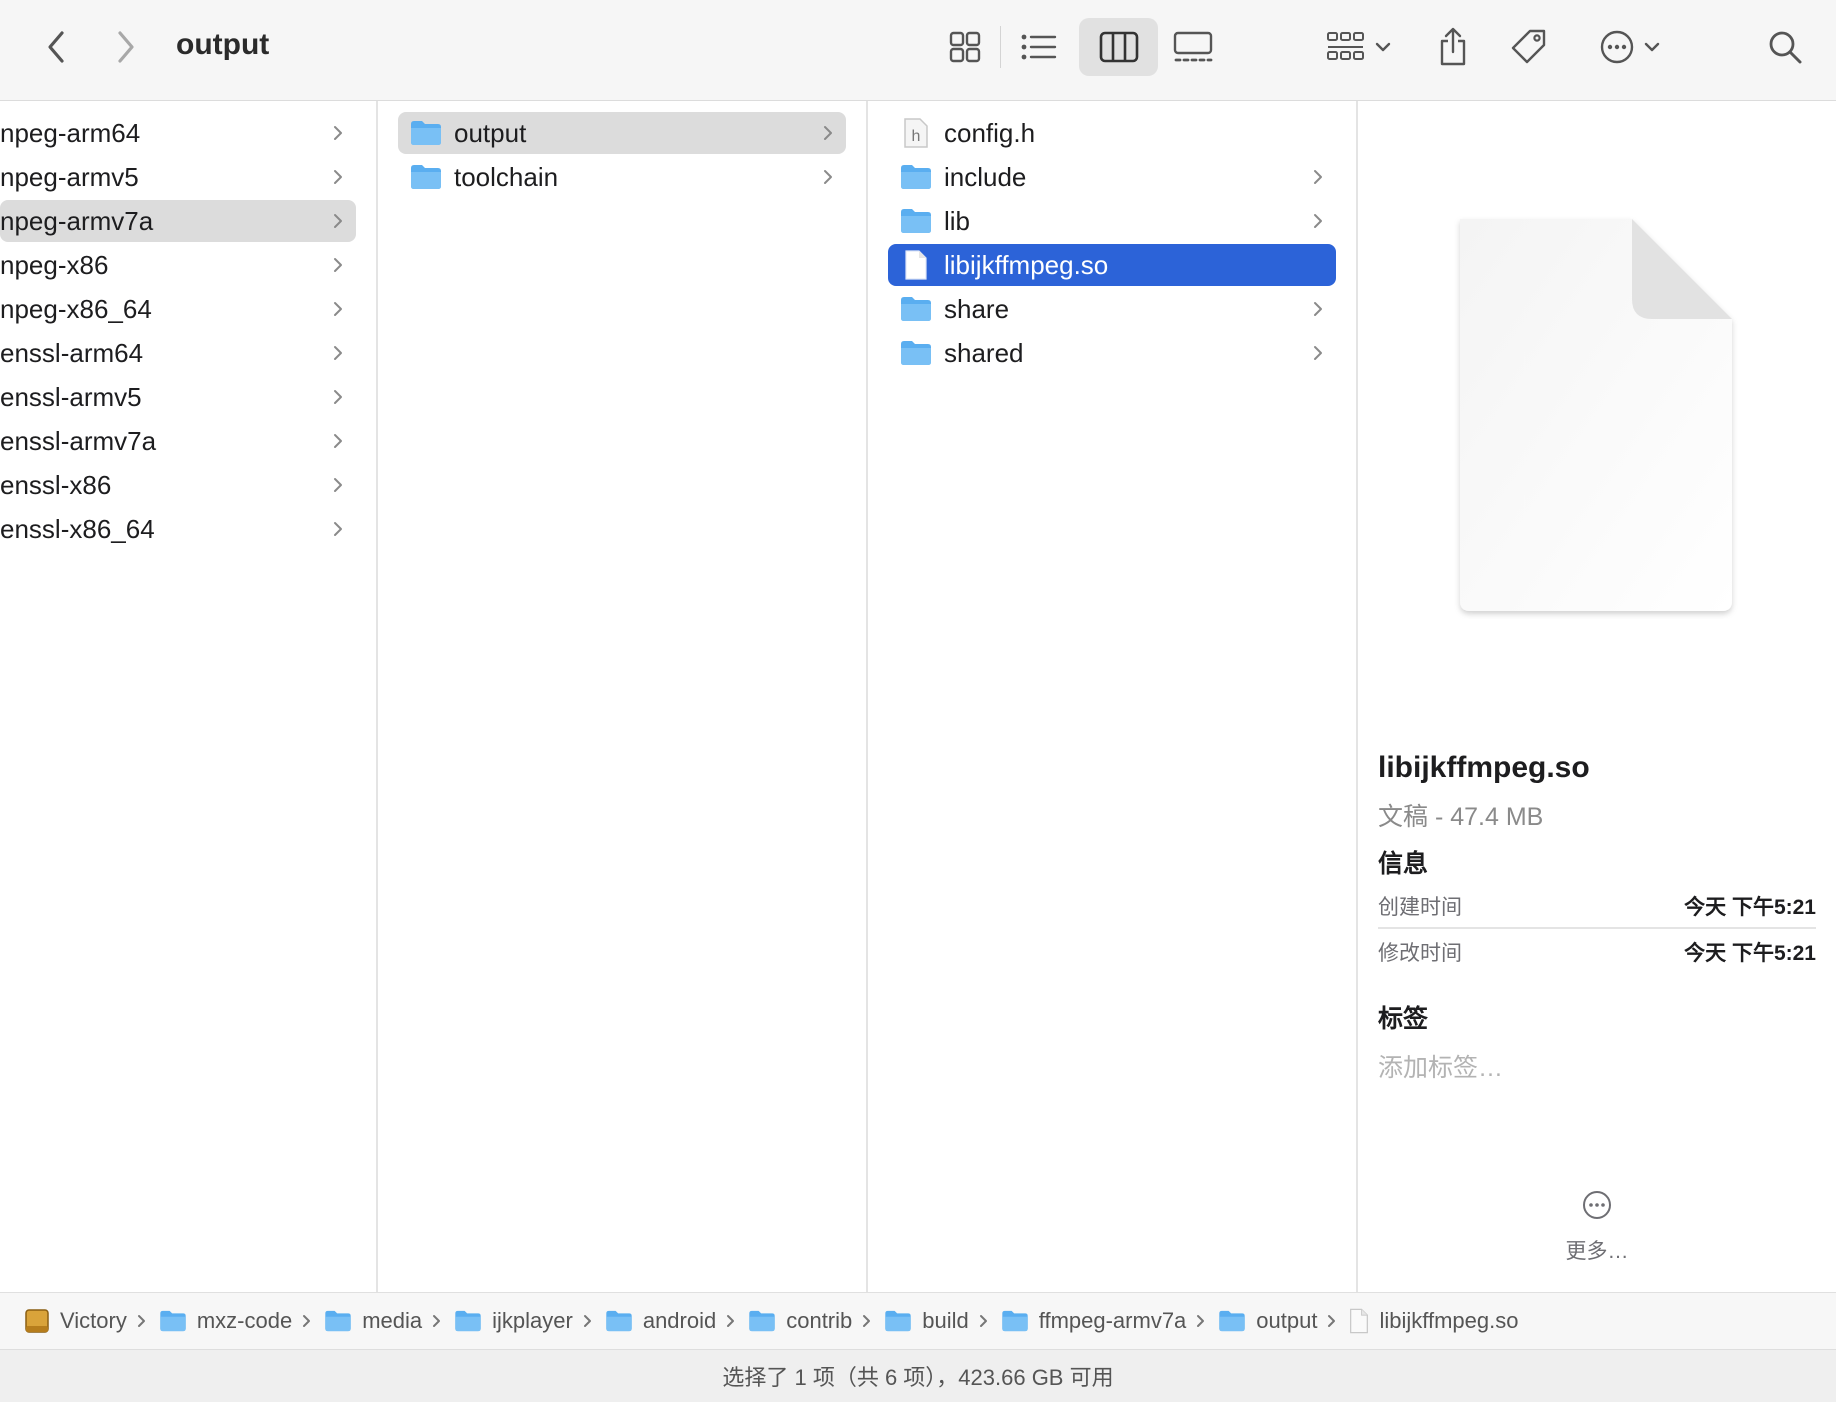  I want to click on back-button, so click(56, 47).